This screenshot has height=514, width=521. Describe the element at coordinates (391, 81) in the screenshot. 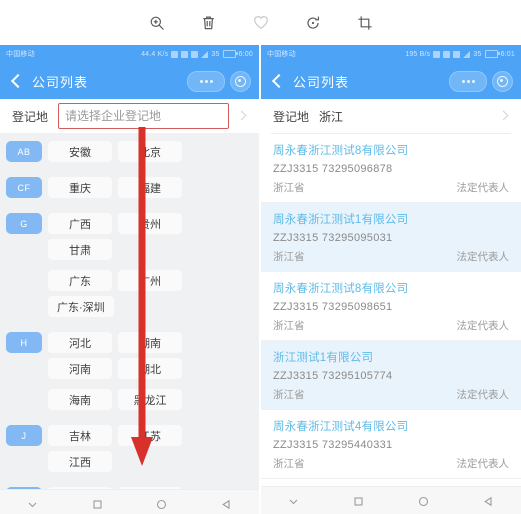

I see `right-nav-bar: 公司列表` at that location.